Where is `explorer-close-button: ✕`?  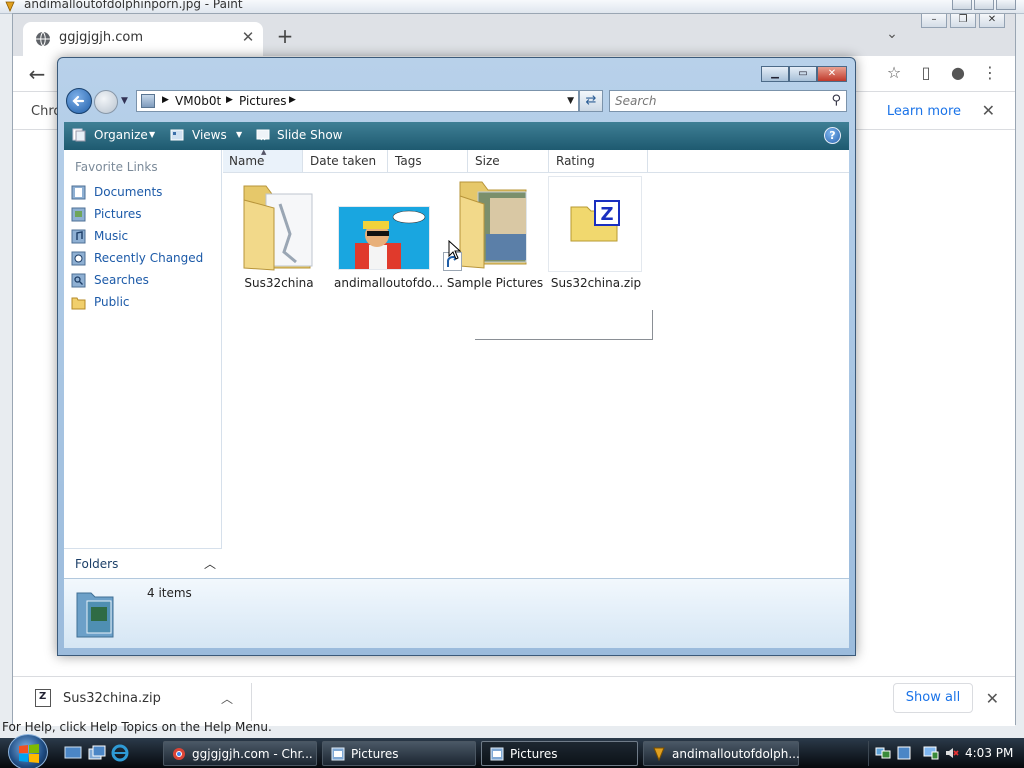
explorer-close-button: ✕ is located at coordinates (832, 74).